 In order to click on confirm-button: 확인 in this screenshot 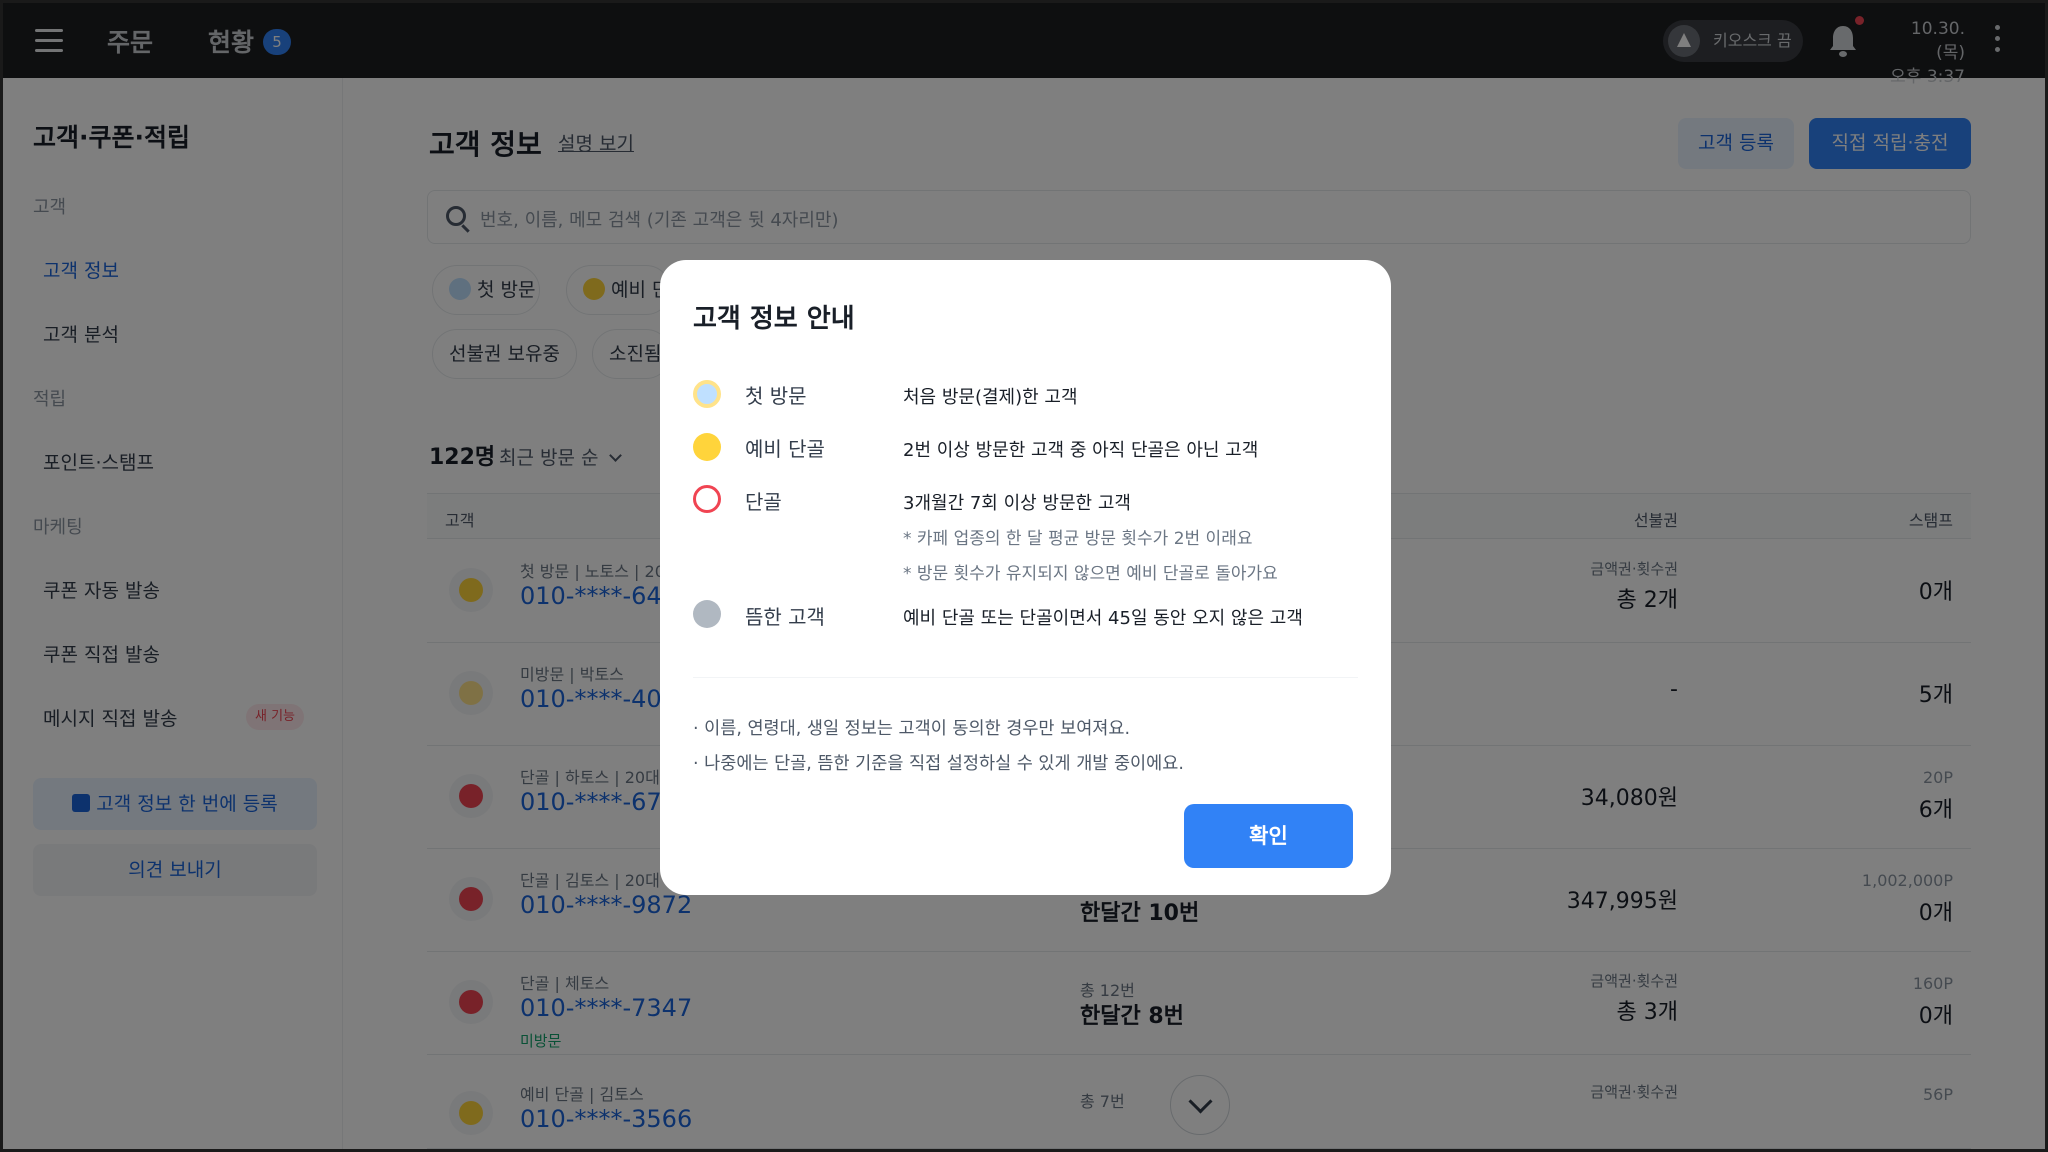, I will do `click(1268, 836)`.